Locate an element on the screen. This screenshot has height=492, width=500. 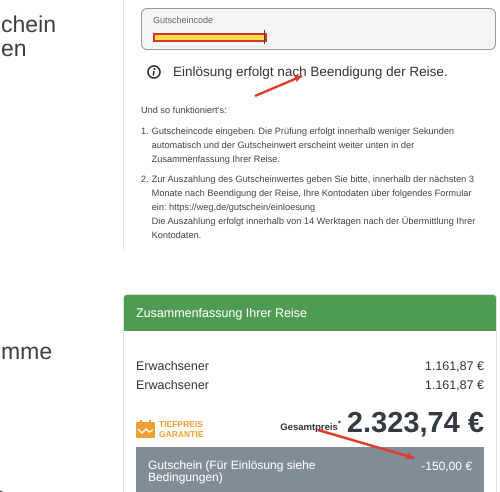
total-price: 2.323,74 € is located at coordinates (415, 423).